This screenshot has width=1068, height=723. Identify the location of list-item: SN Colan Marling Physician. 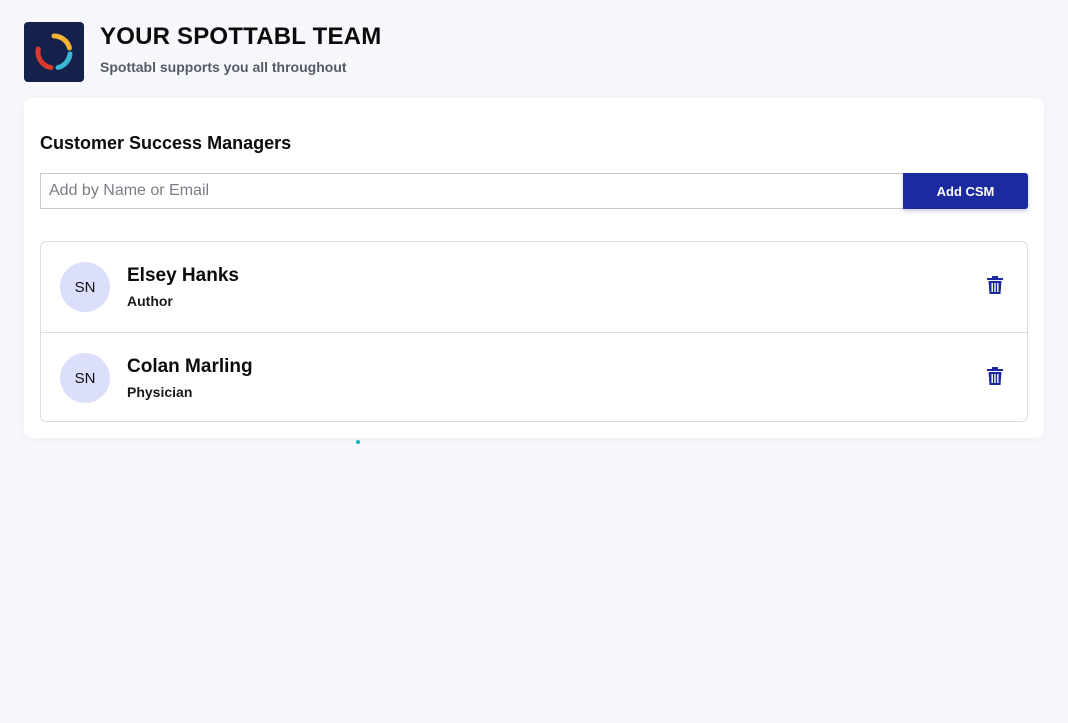
(534, 376).